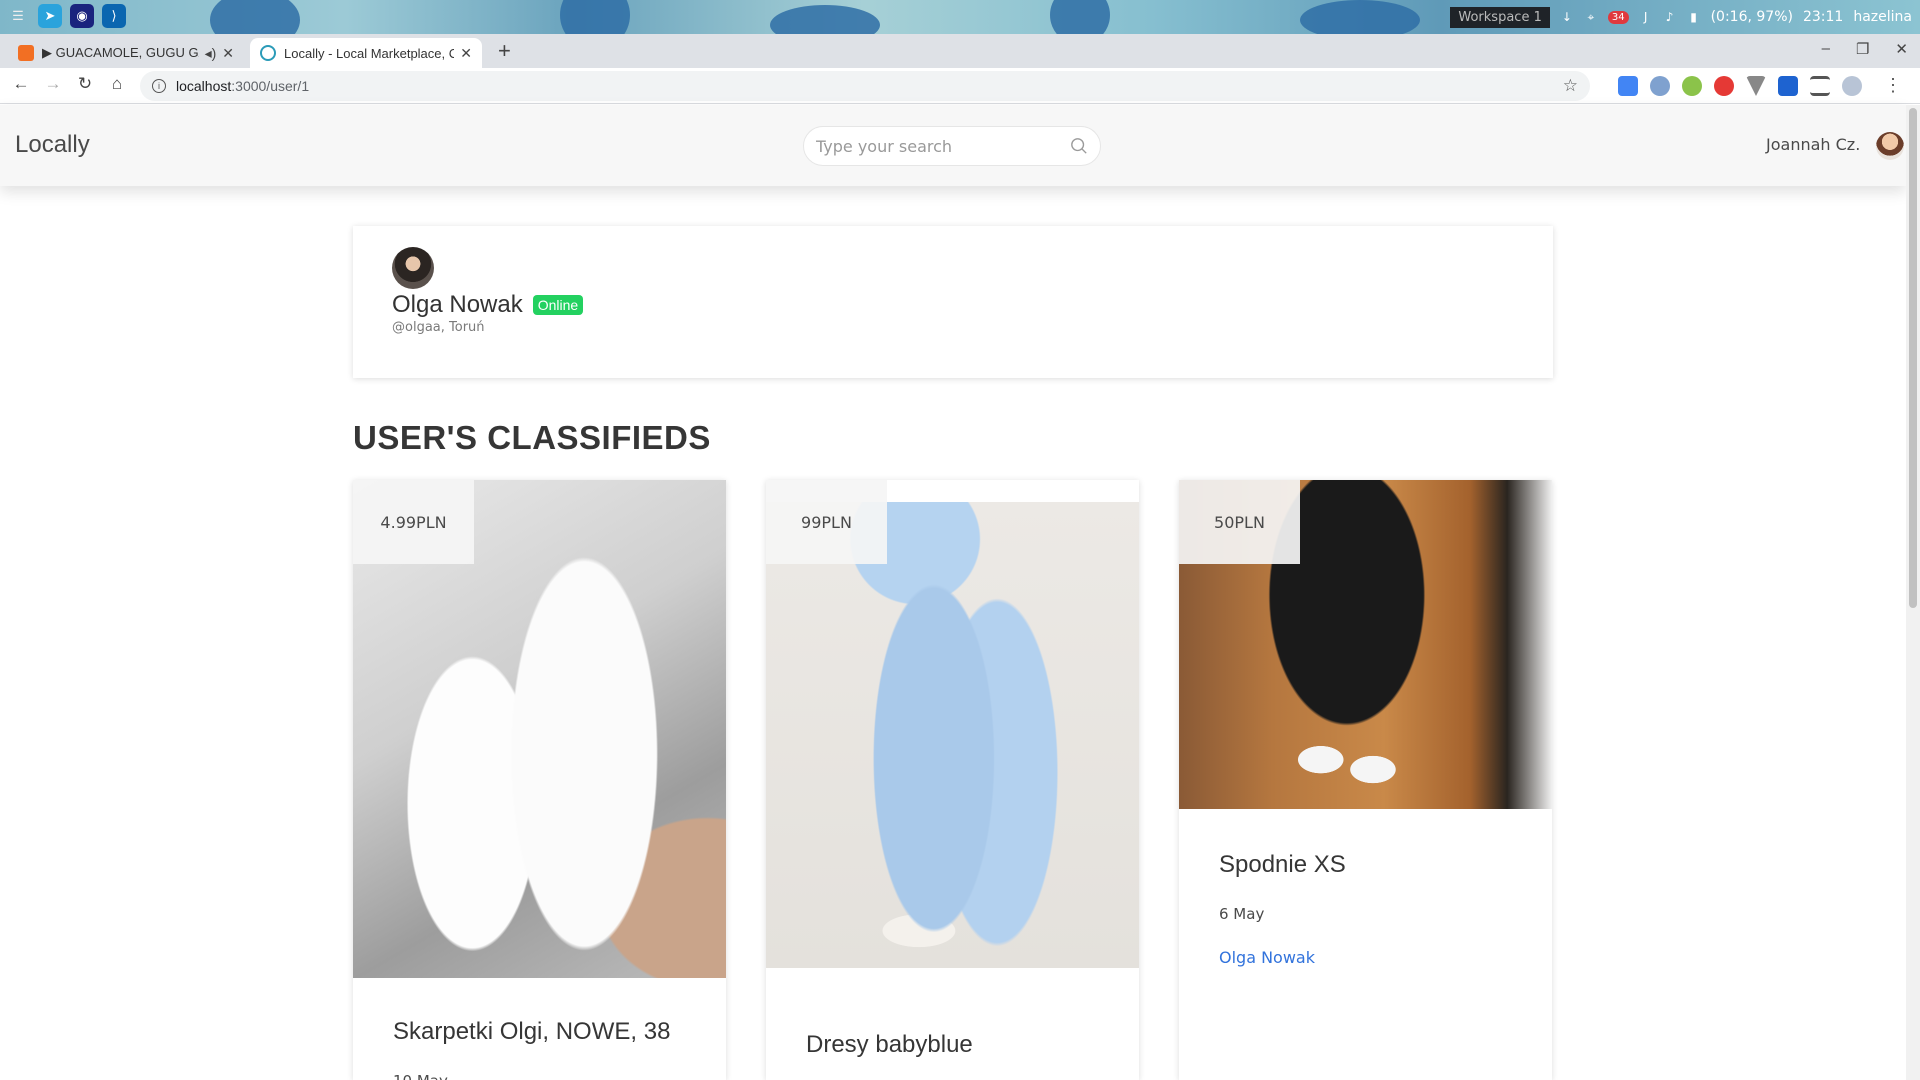 This screenshot has width=1920, height=1080. I want to click on workspace-indicator: Workspace 1, so click(1500, 17).